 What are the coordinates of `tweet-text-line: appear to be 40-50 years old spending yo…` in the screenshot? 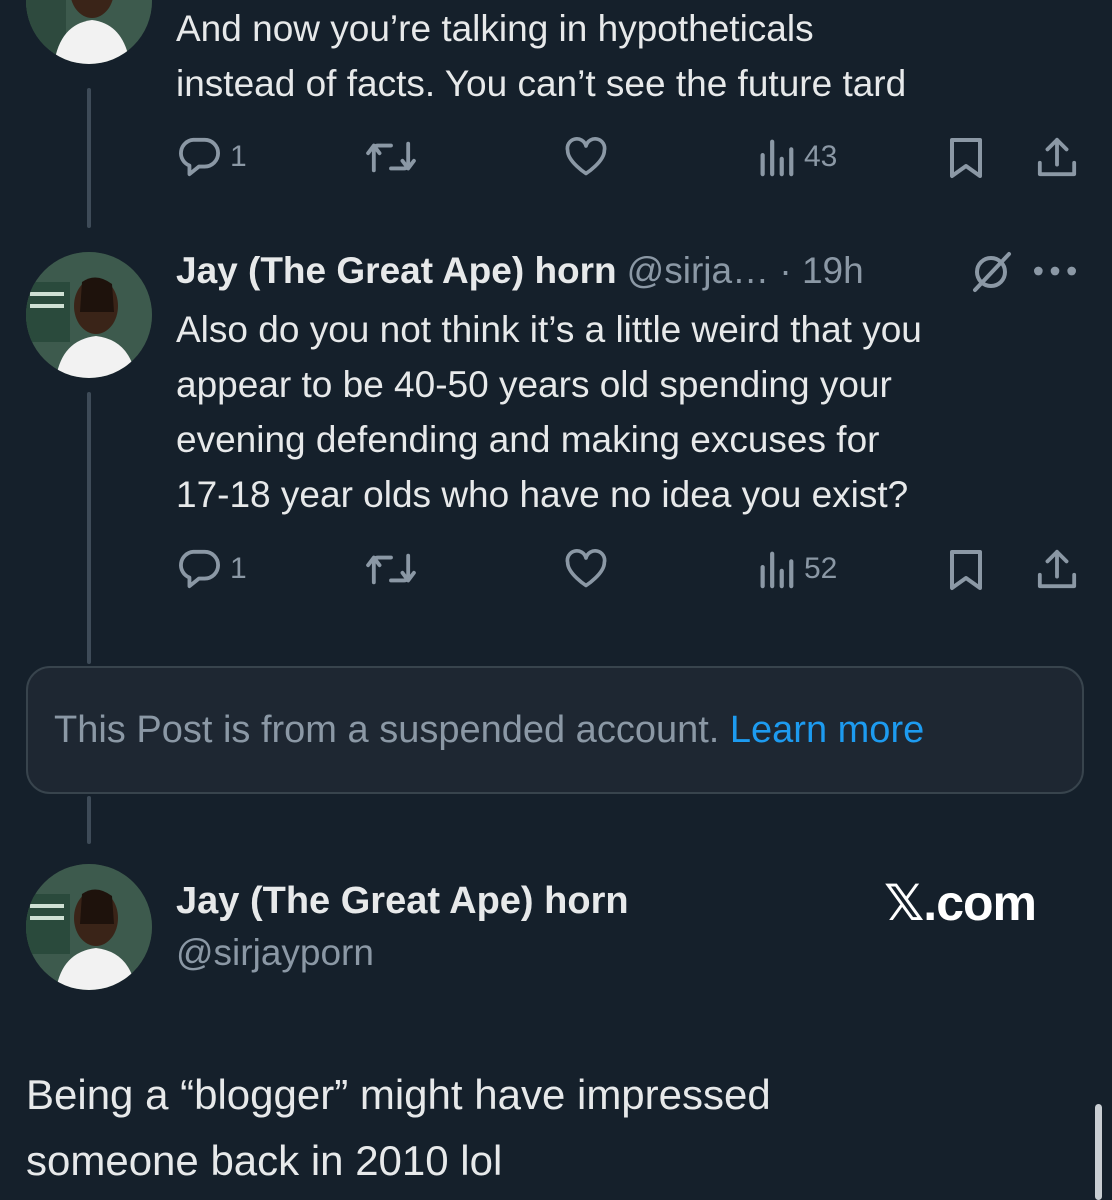 It's located at (534, 384).